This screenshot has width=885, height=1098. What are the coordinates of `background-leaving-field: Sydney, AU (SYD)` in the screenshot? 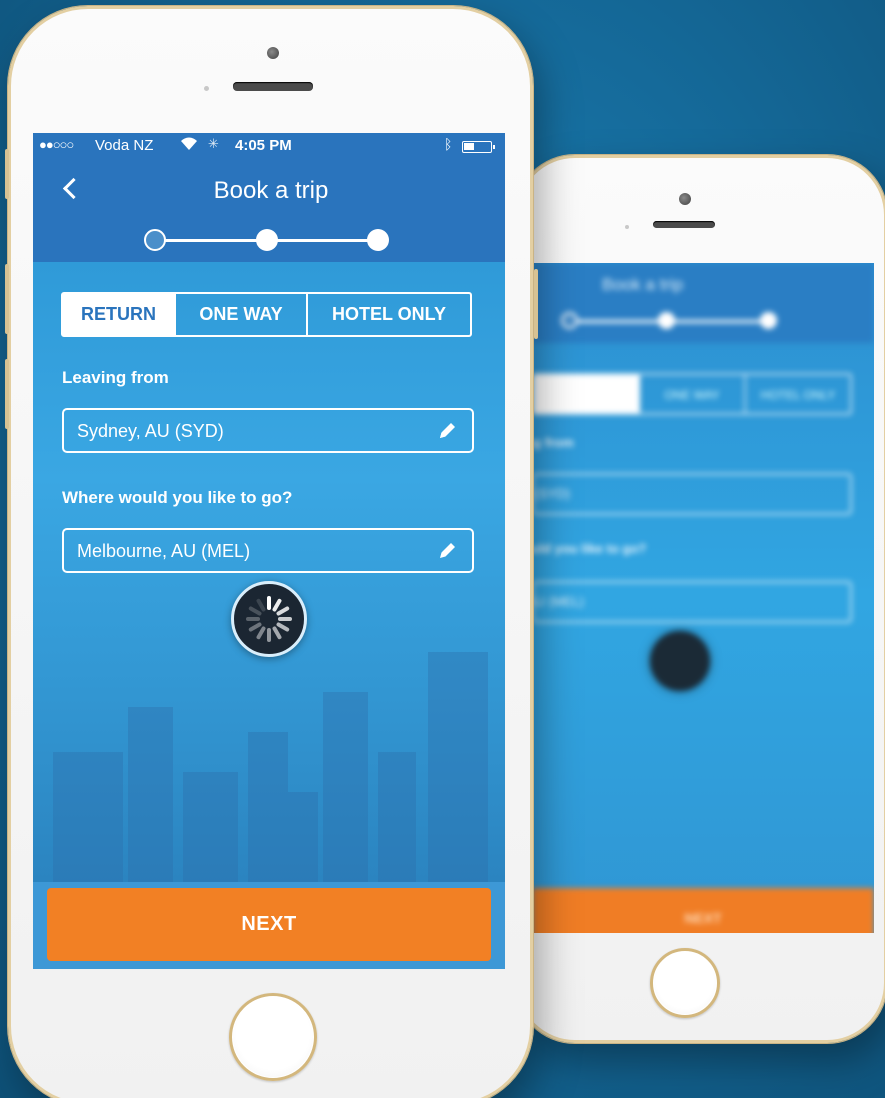 It's located at (692, 494).